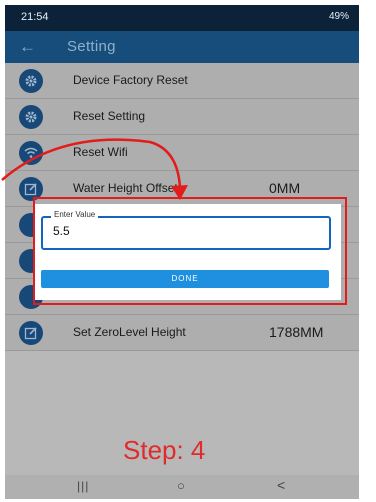  What do you see at coordinates (182, 47) in the screenshot?
I see `app-bar: ← Setting` at bounding box center [182, 47].